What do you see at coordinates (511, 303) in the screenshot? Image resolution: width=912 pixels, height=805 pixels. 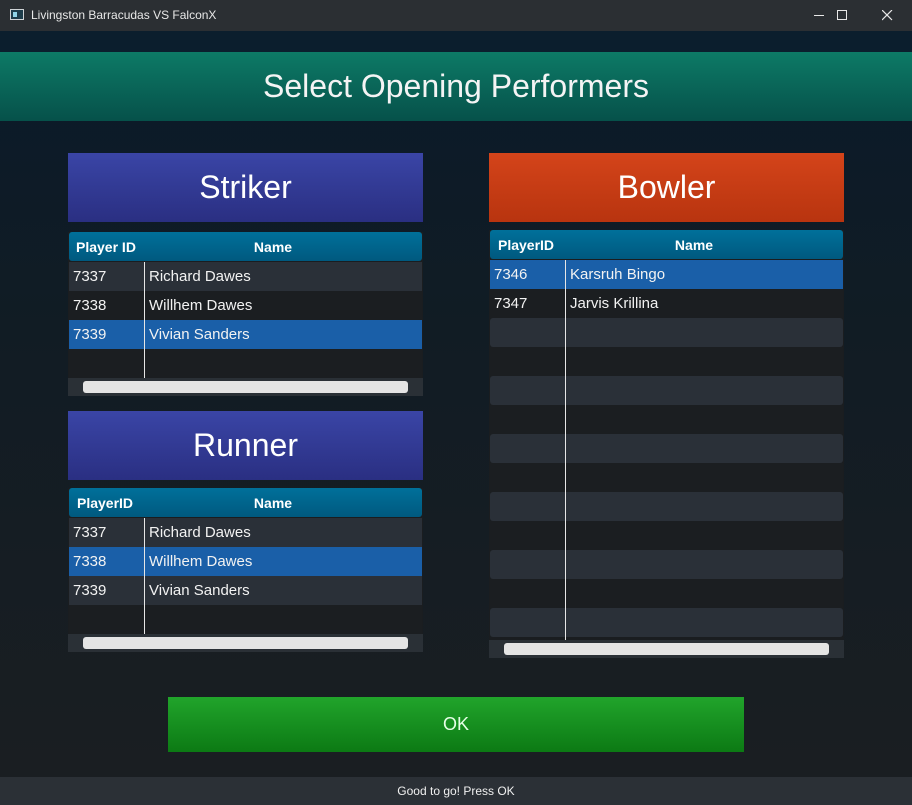 I see `player-id-cell: 7347` at bounding box center [511, 303].